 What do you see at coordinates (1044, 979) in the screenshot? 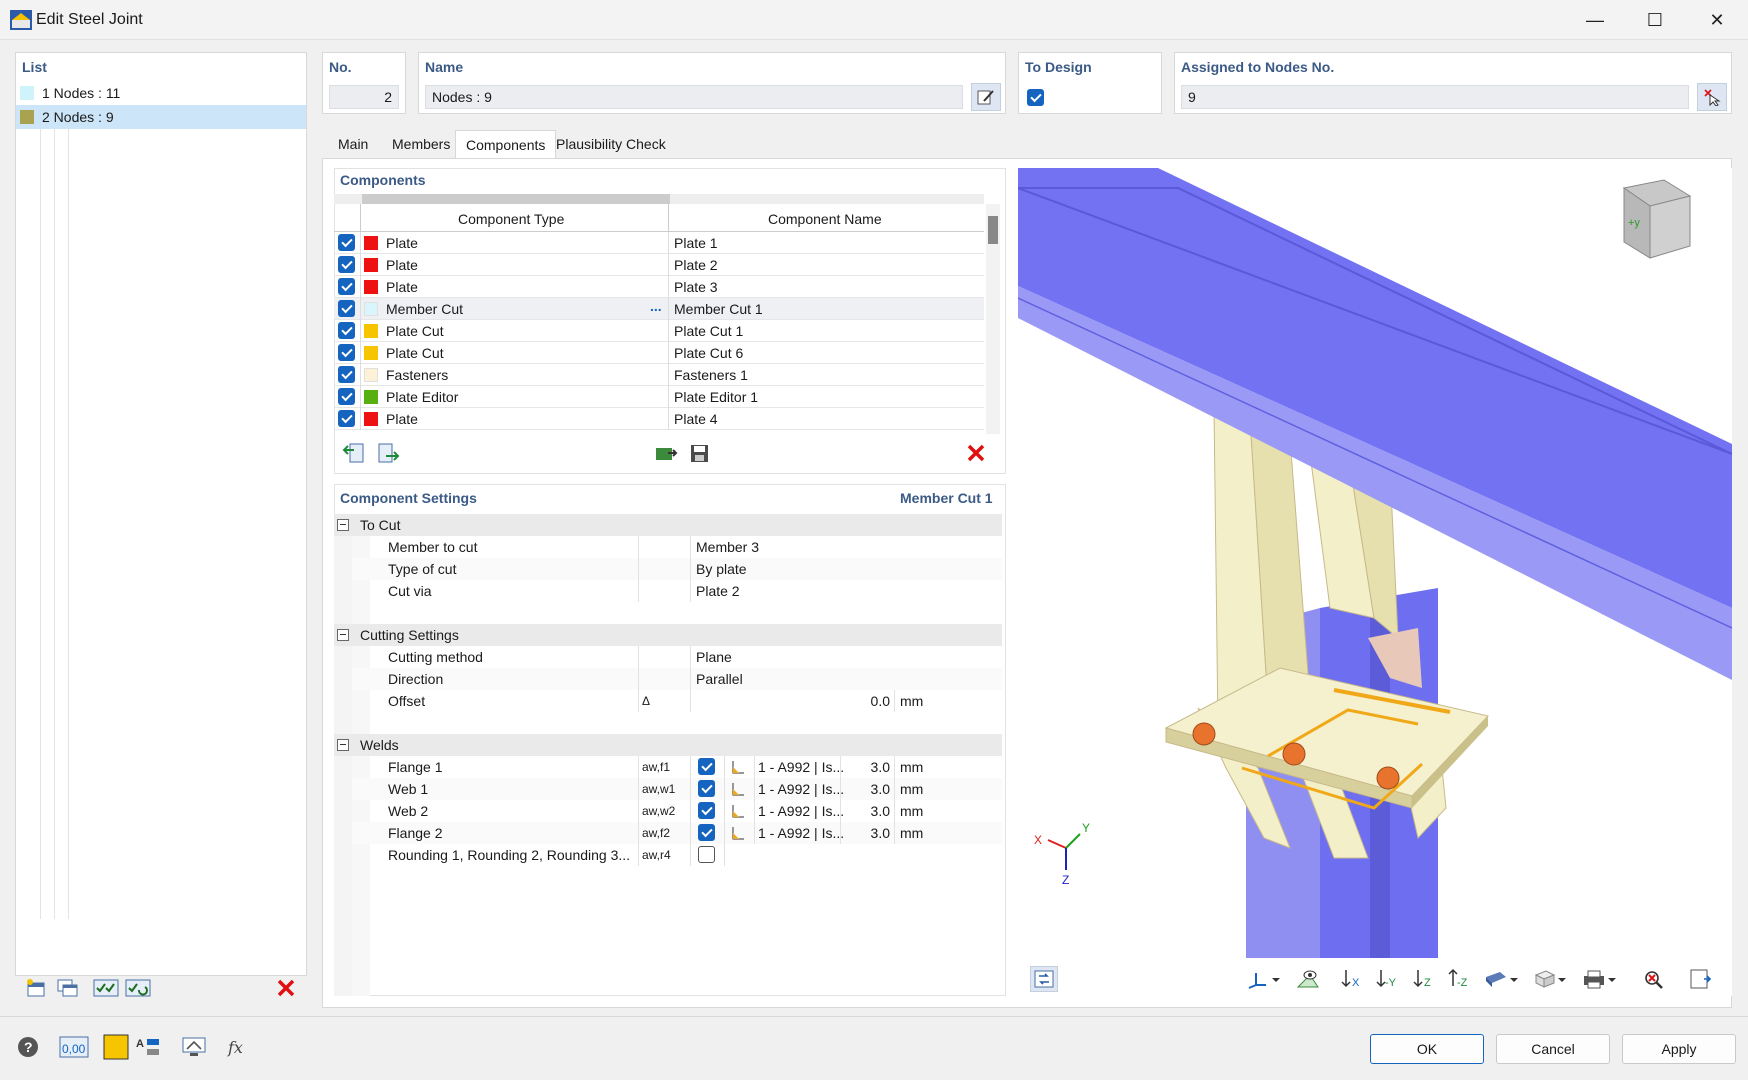
I see `viewport-sync-button` at bounding box center [1044, 979].